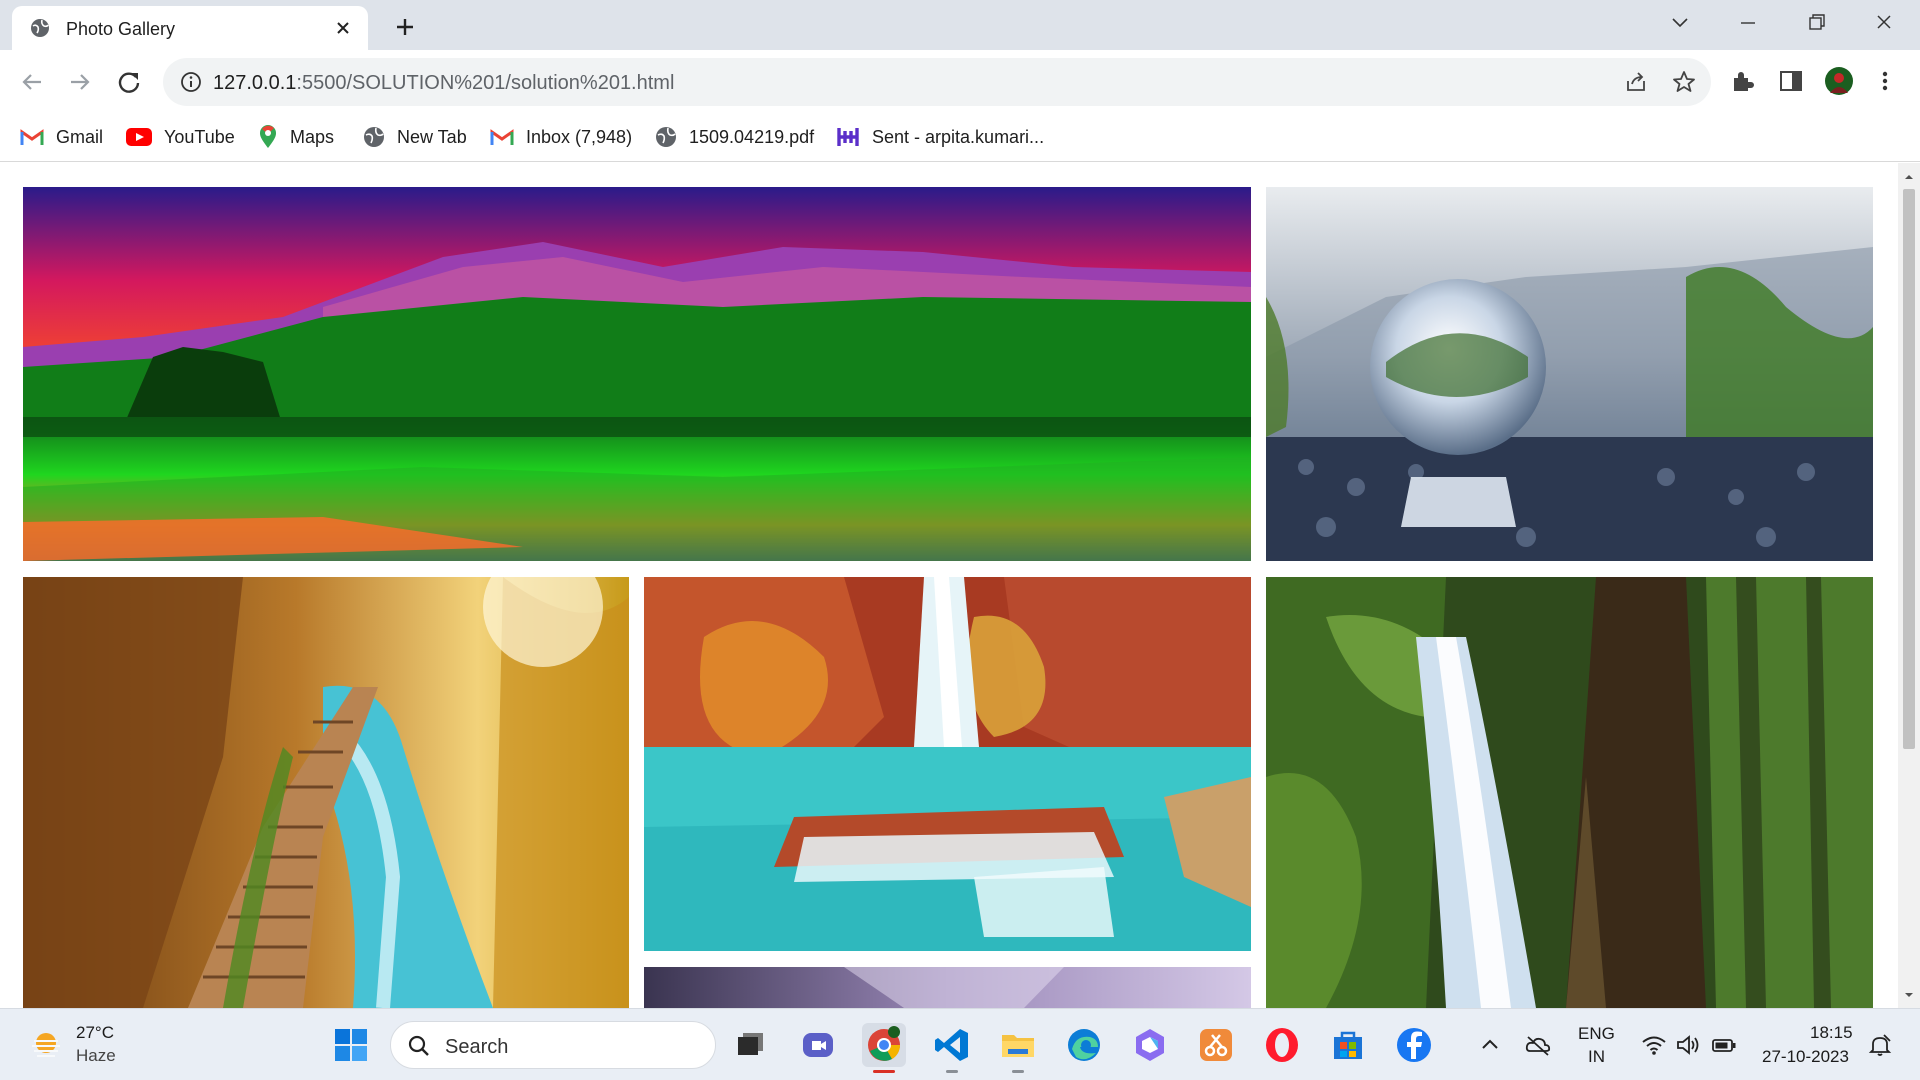 This screenshot has width=1920, height=1080. I want to click on opera-app, so click(1282, 1045).